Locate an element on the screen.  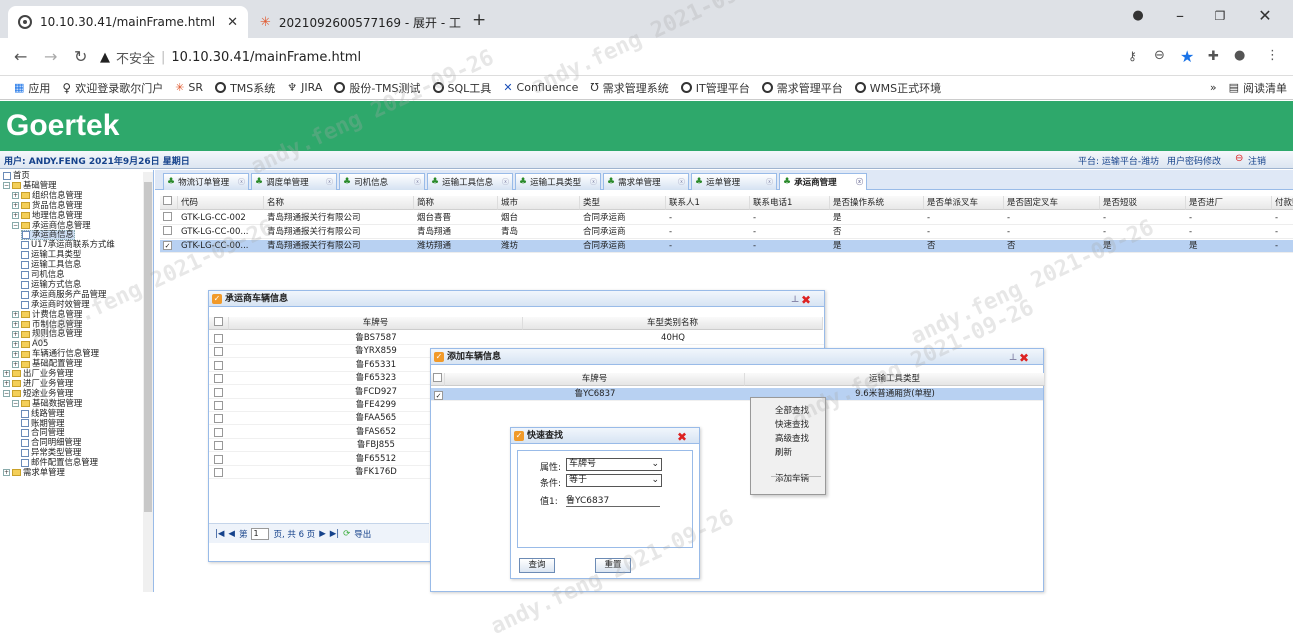
column-header: 联系人1 is located at coordinates (708, 203).